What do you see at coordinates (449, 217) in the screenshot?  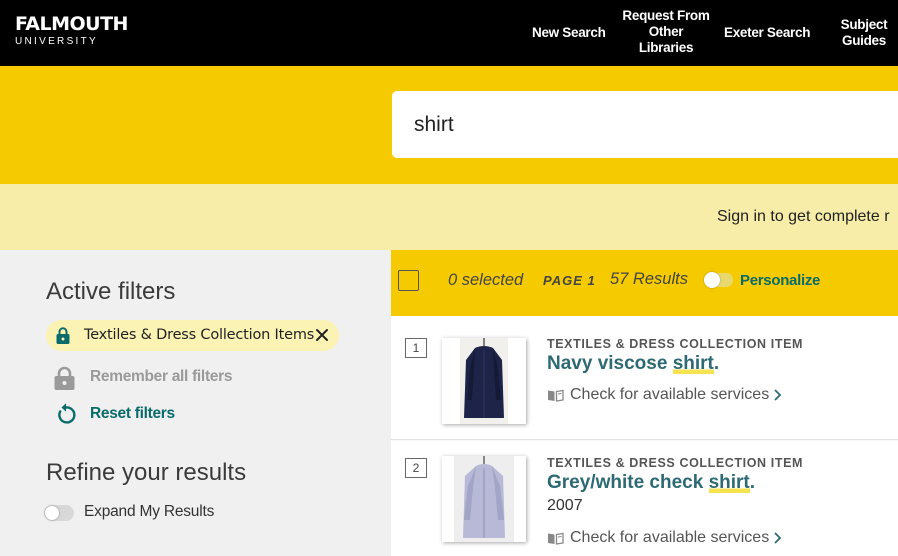 I see `signin-banner: Sign in to get complete r` at bounding box center [449, 217].